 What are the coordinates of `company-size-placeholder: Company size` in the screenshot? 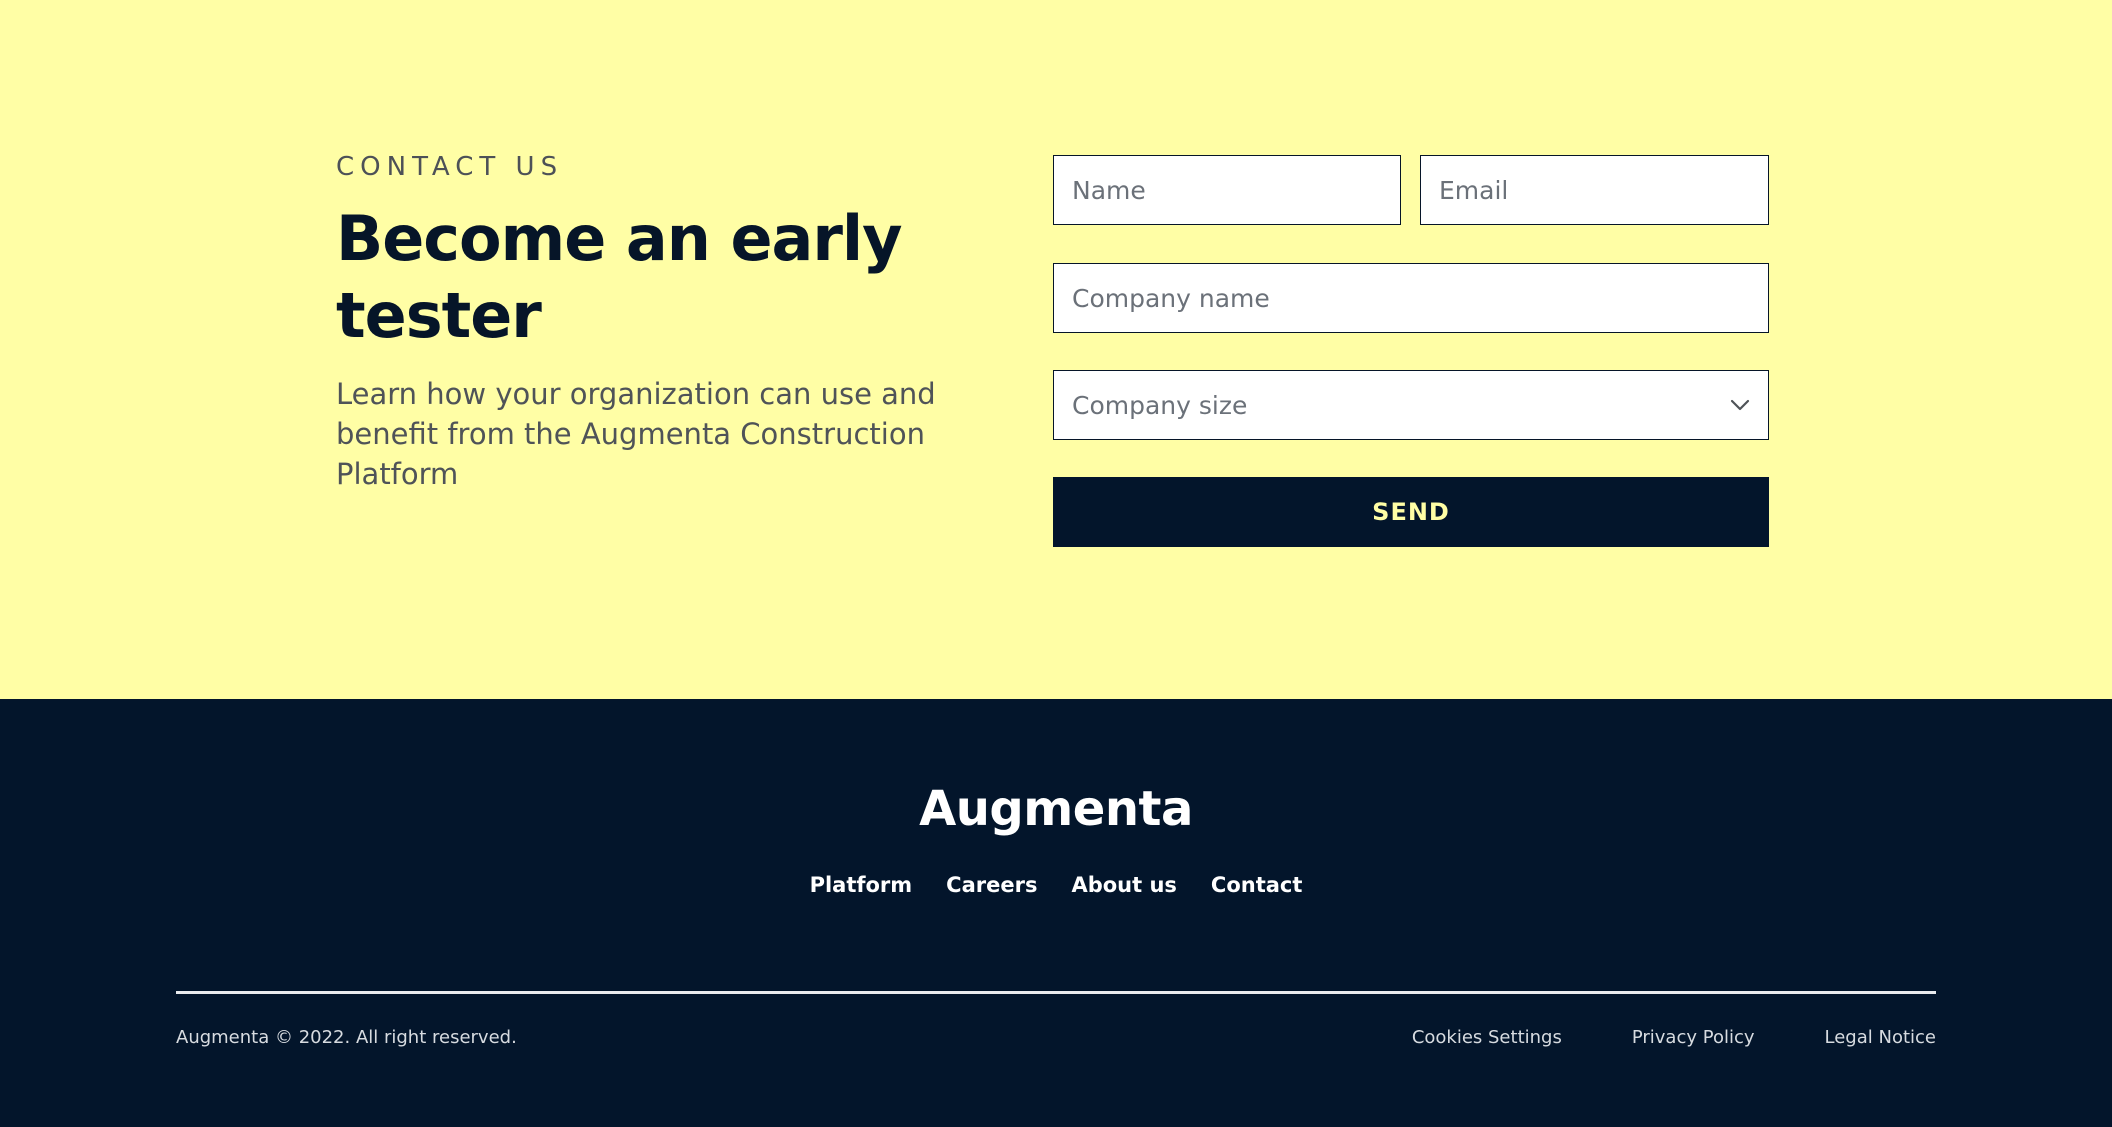 It's located at (1160, 405).